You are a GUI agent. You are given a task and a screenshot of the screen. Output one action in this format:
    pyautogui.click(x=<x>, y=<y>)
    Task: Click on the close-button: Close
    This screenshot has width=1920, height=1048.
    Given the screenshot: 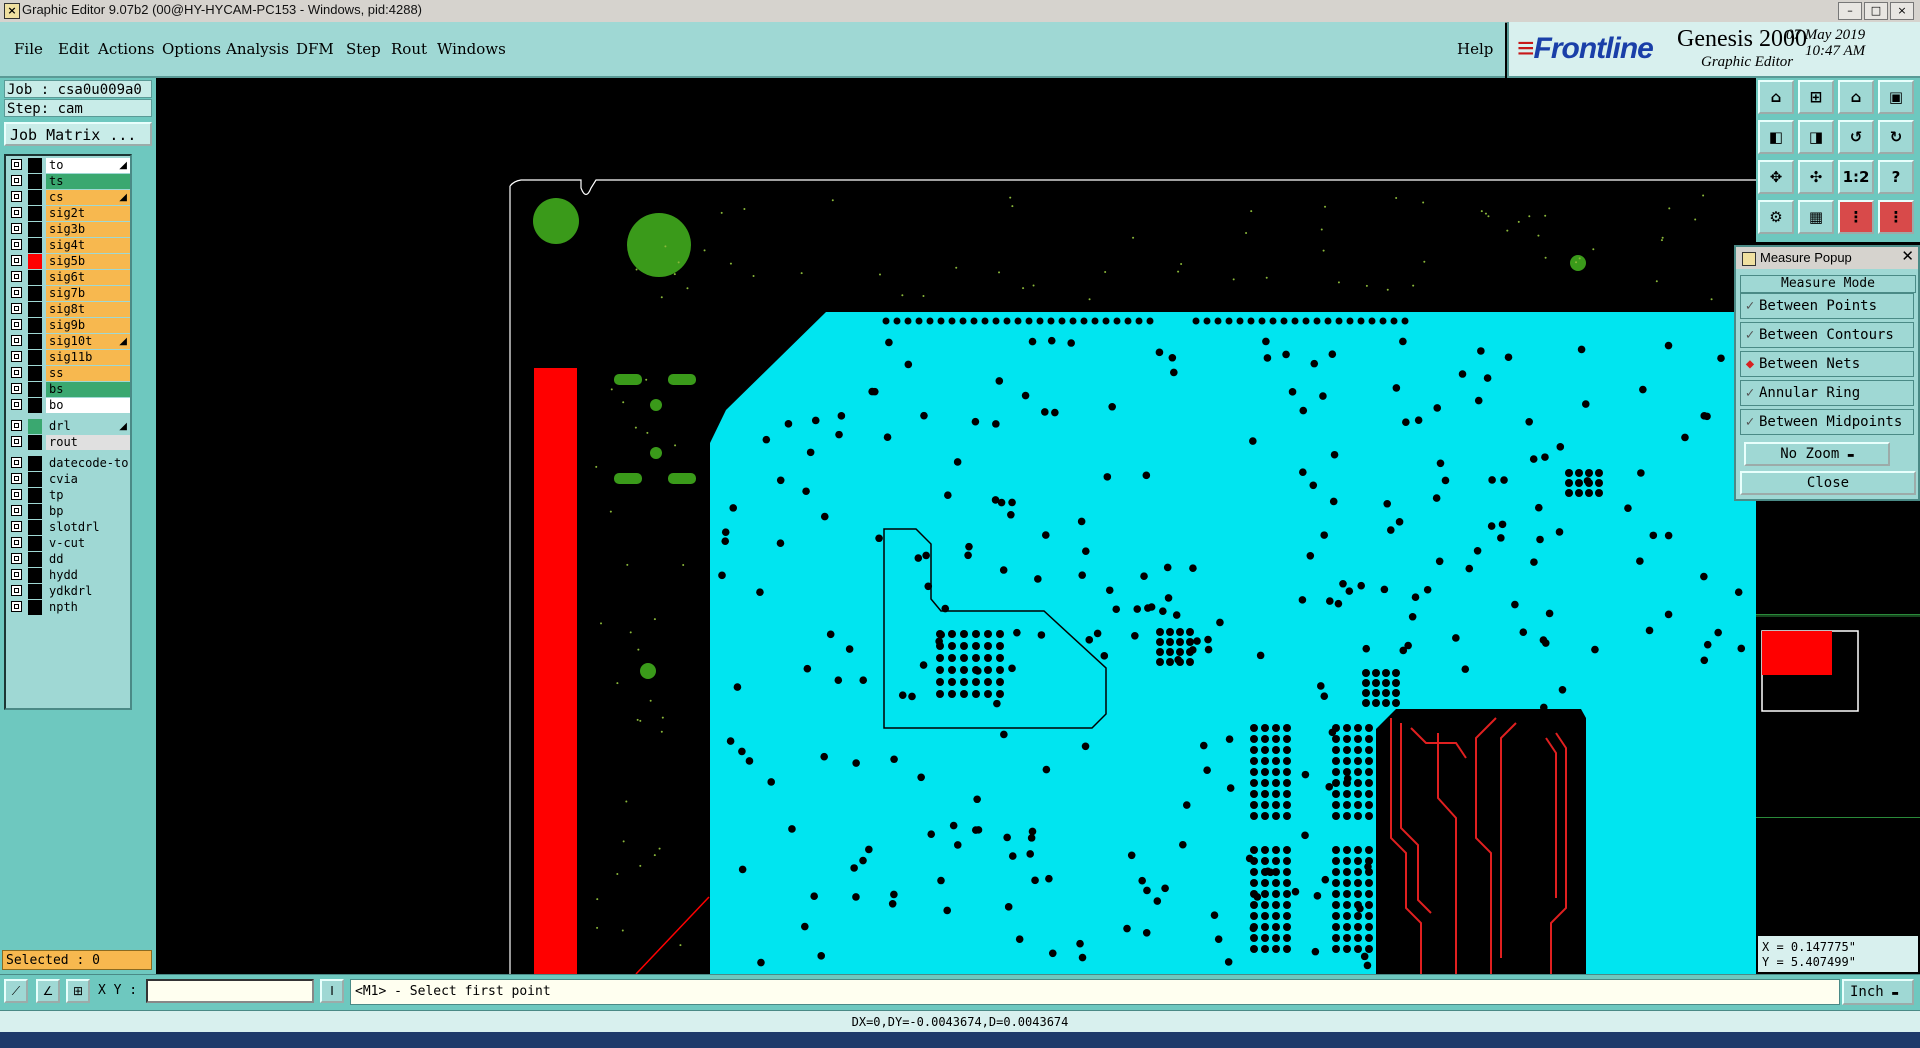 What is the action you would take?
    pyautogui.click(x=1828, y=483)
    